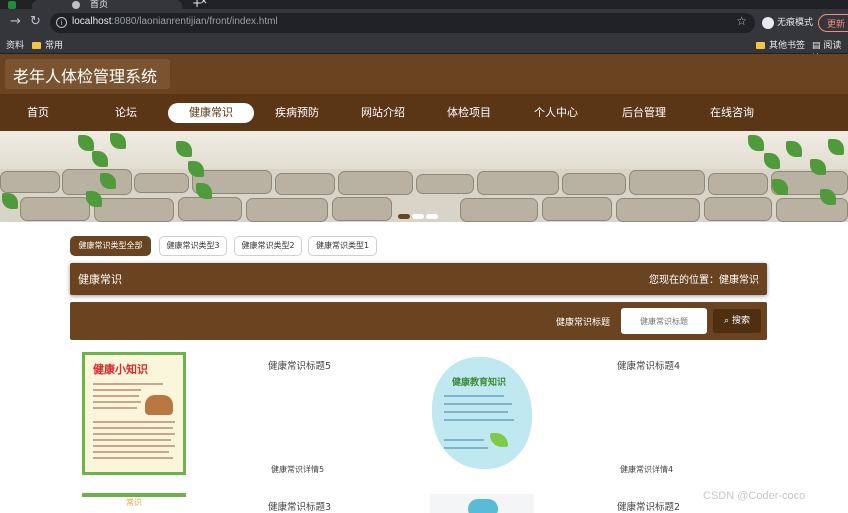 The image size is (848, 513). I want to click on nav-home: 首页, so click(38, 113).